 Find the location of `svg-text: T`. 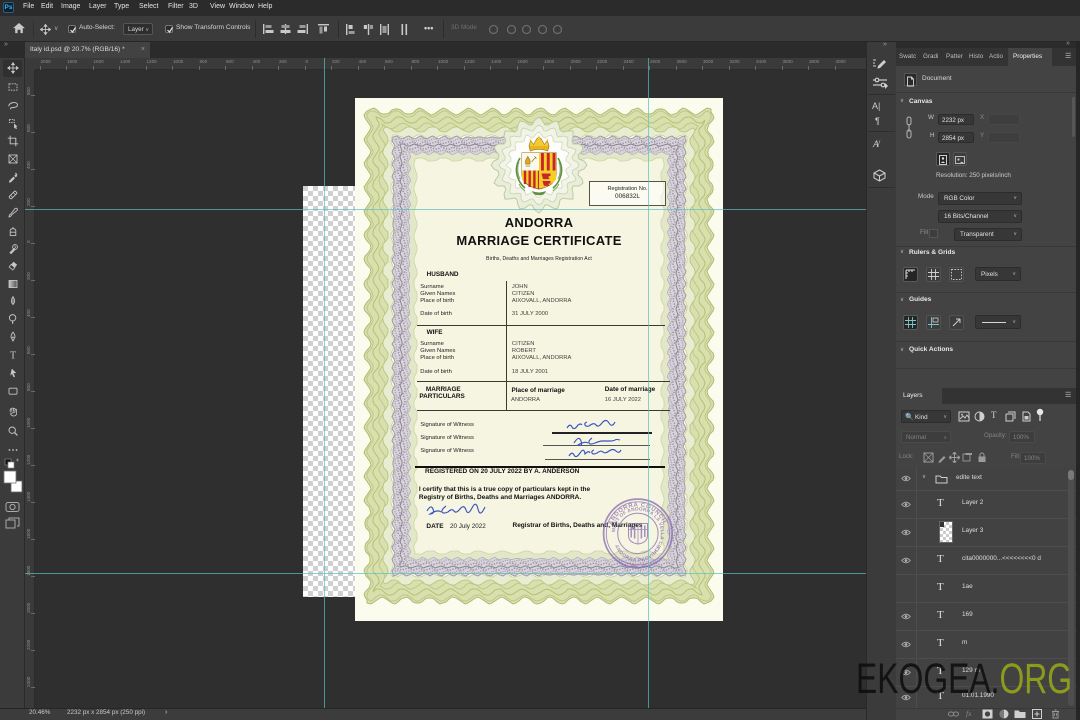

svg-text: T is located at coordinates (12, 356).